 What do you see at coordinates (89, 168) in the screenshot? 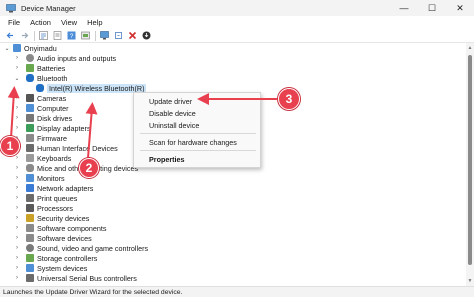
I see `callout-2: 2` at bounding box center [89, 168].